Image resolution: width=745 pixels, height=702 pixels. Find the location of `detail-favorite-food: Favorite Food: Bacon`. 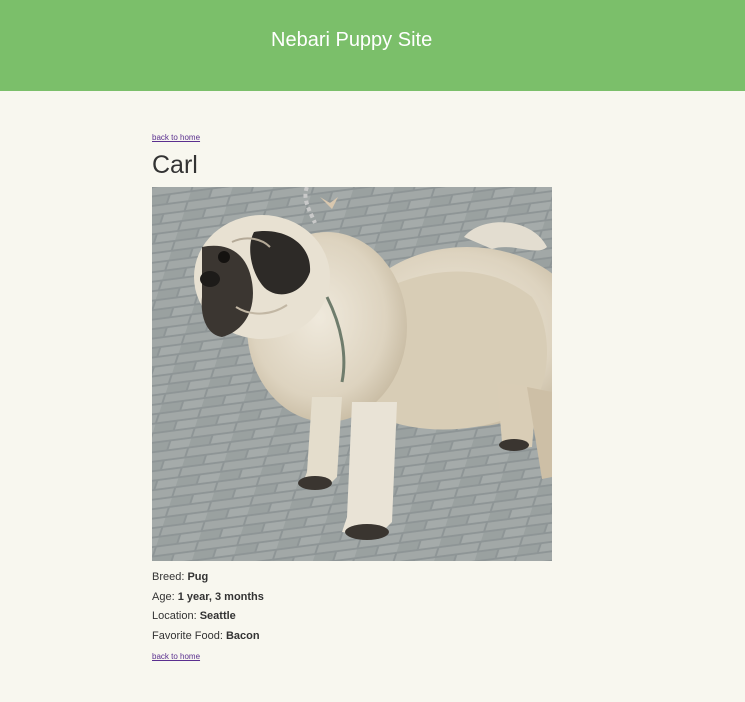

detail-favorite-food: Favorite Food: Bacon is located at coordinates (362, 637).